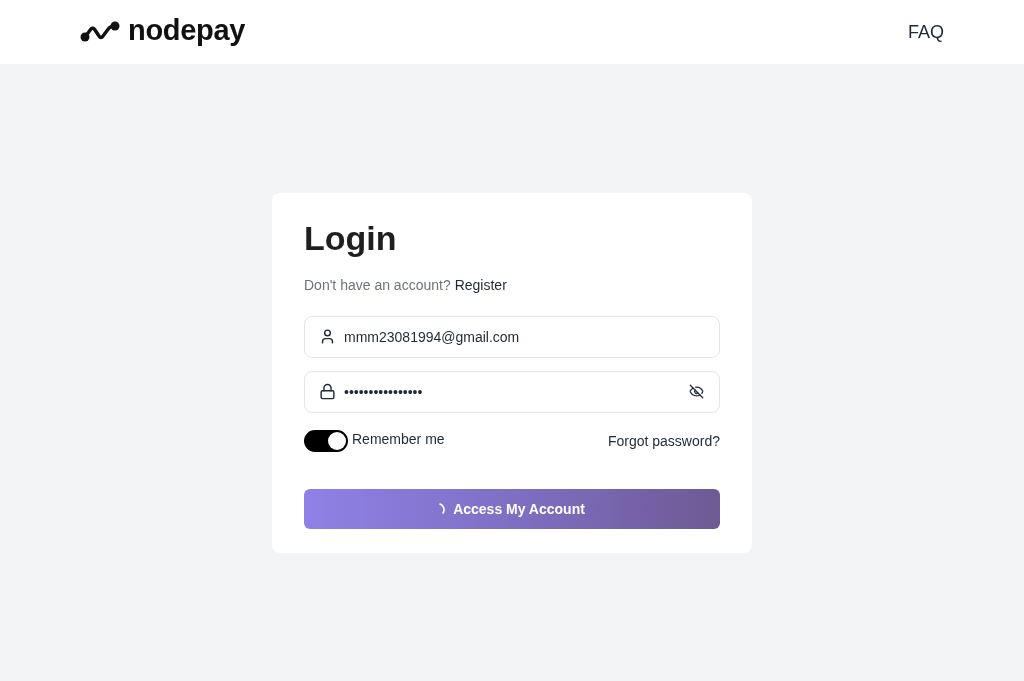 This screenshot has height=681, width=1024. I want to click on spinner-icon, so click(442, 508).